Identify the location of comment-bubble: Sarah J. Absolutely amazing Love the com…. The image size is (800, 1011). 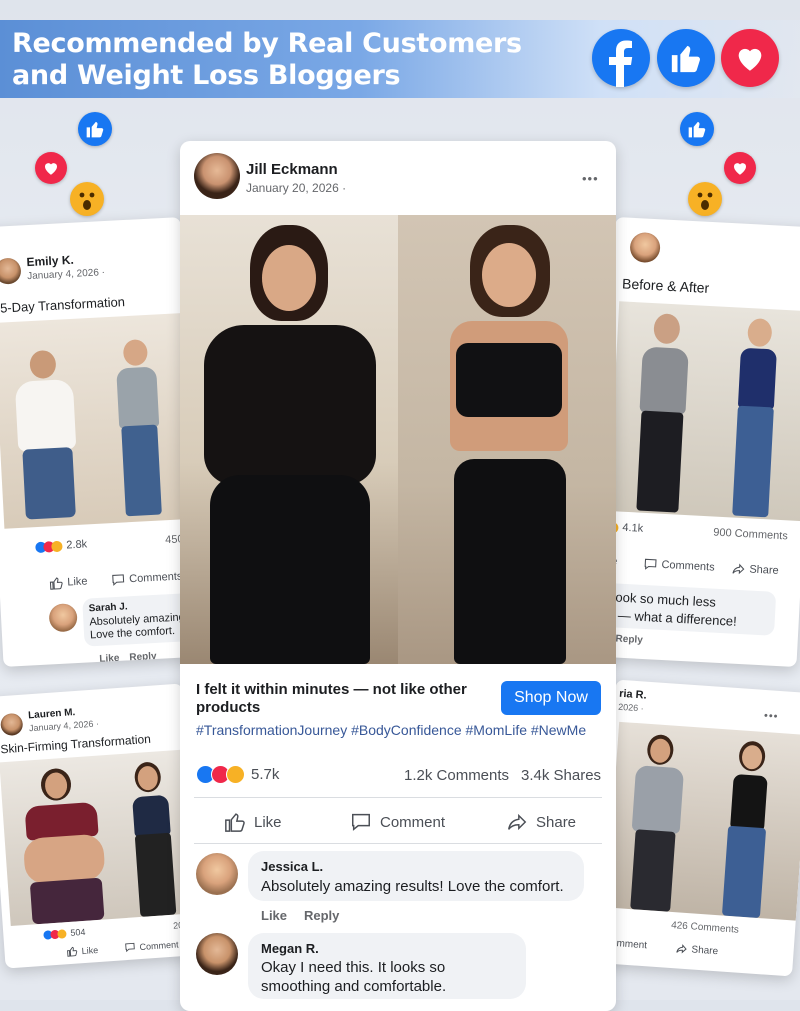
(138, 619).